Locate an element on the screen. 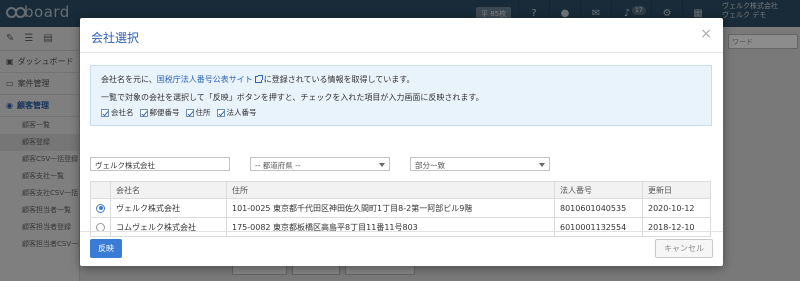 The image size is (800, 281). radio-selected-icon is located at coordinates (100, 208).